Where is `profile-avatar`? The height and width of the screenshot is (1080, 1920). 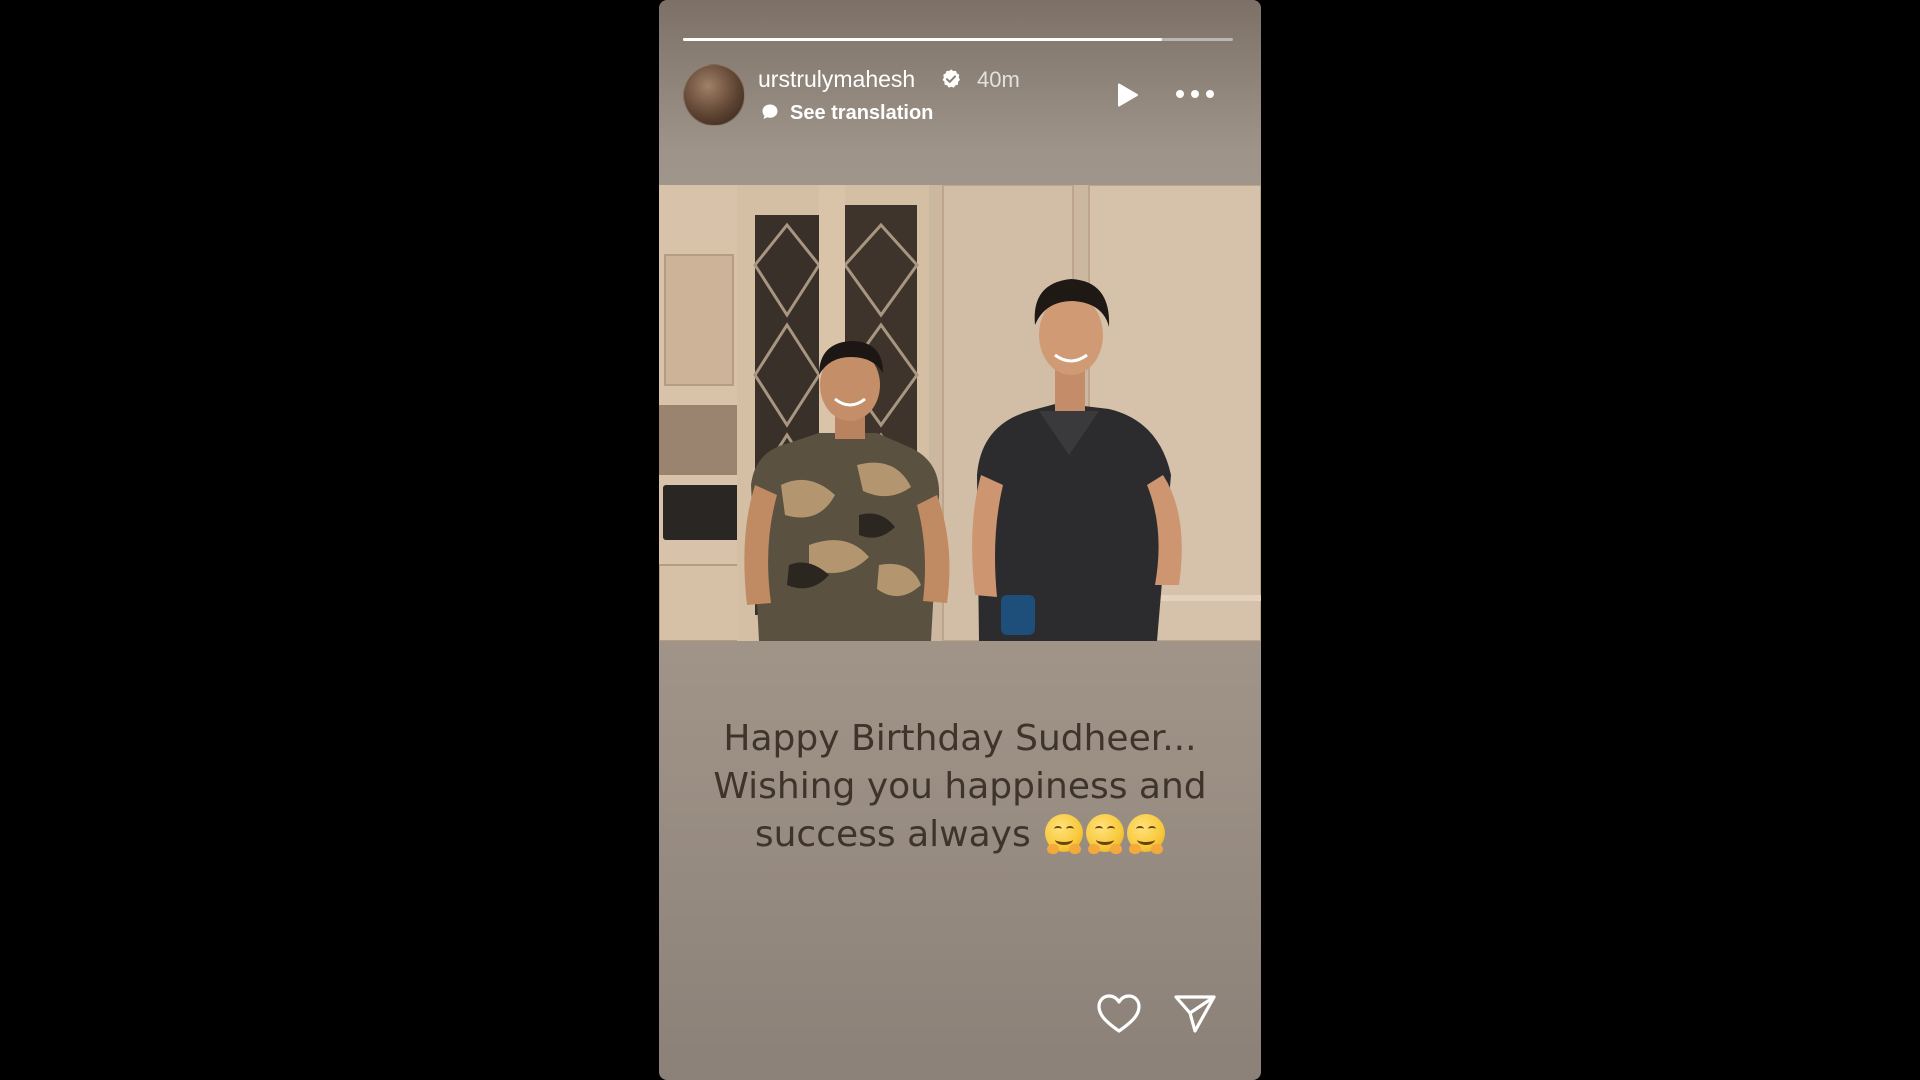
profile-avatar is located at coordinates (714, 95).